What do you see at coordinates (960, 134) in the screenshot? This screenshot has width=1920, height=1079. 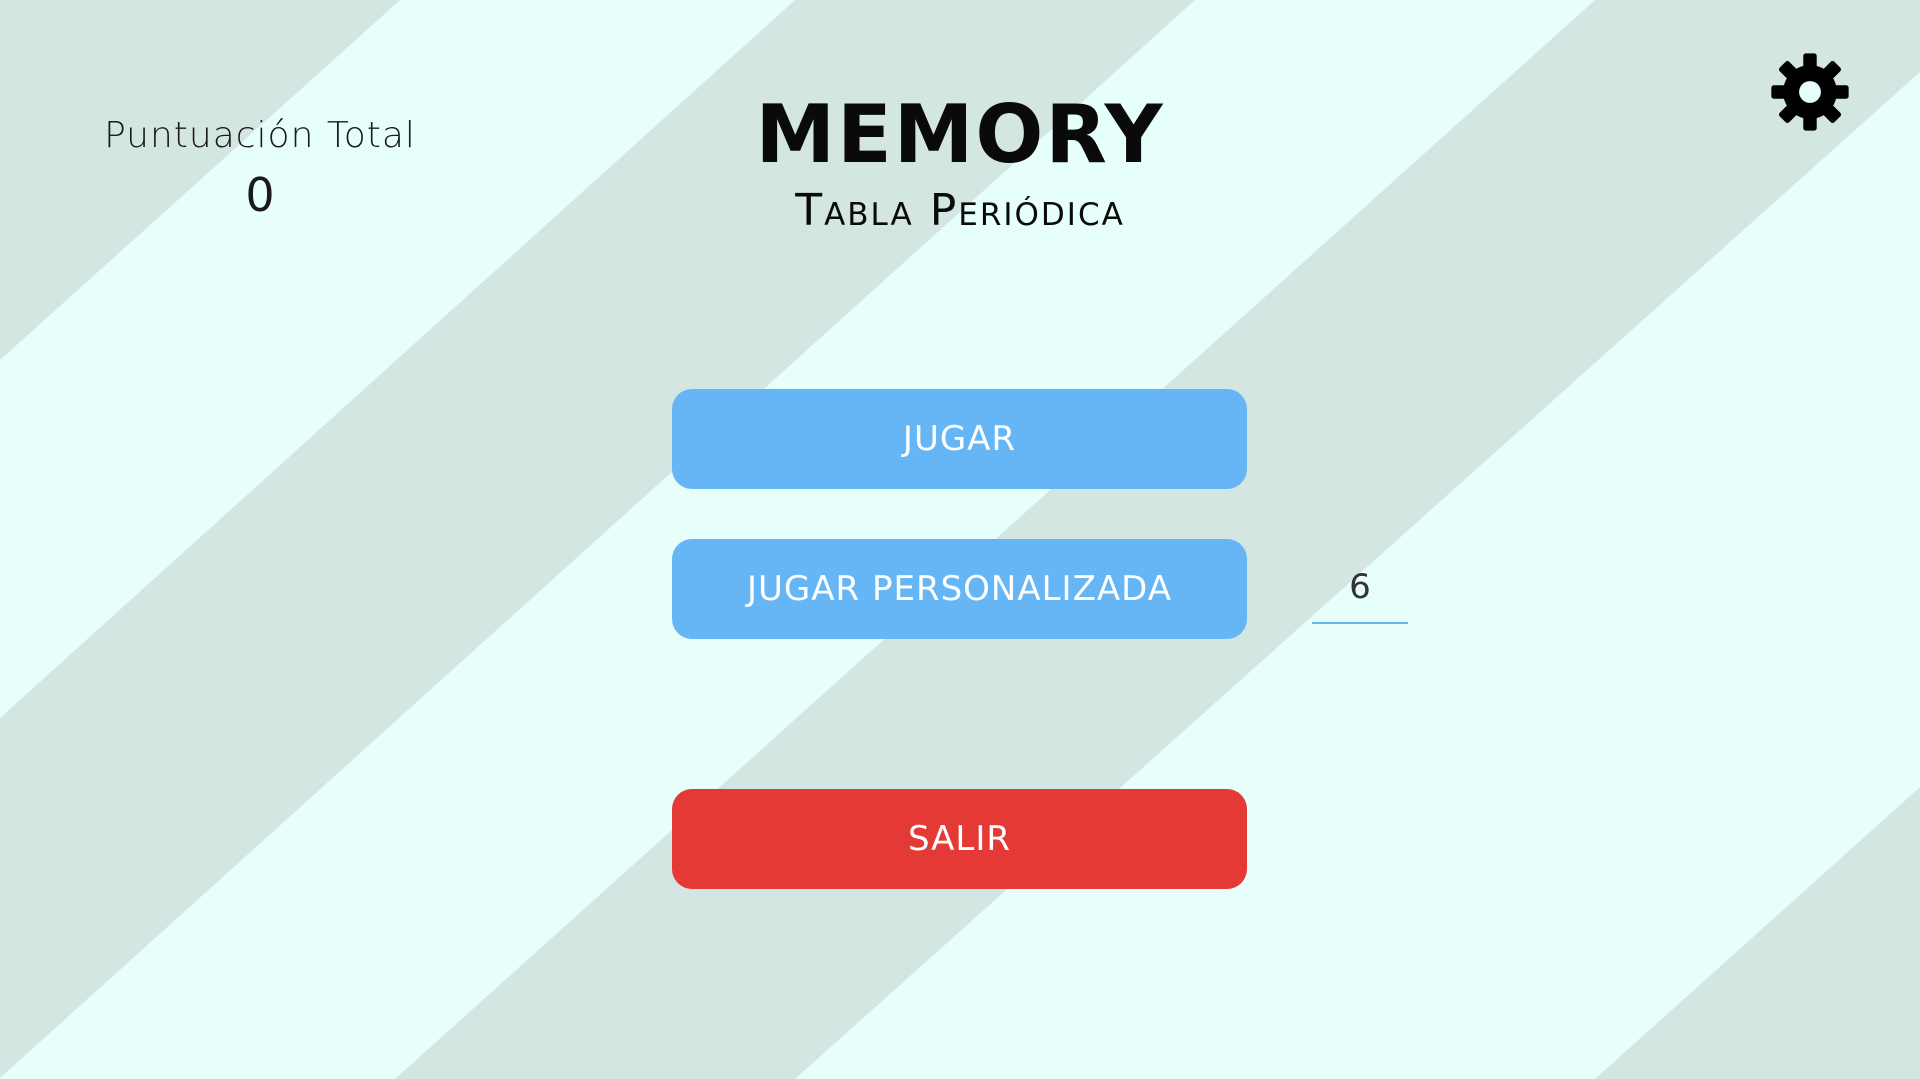 I see `game-title: MEMORY` at bounding box center [960, 134].